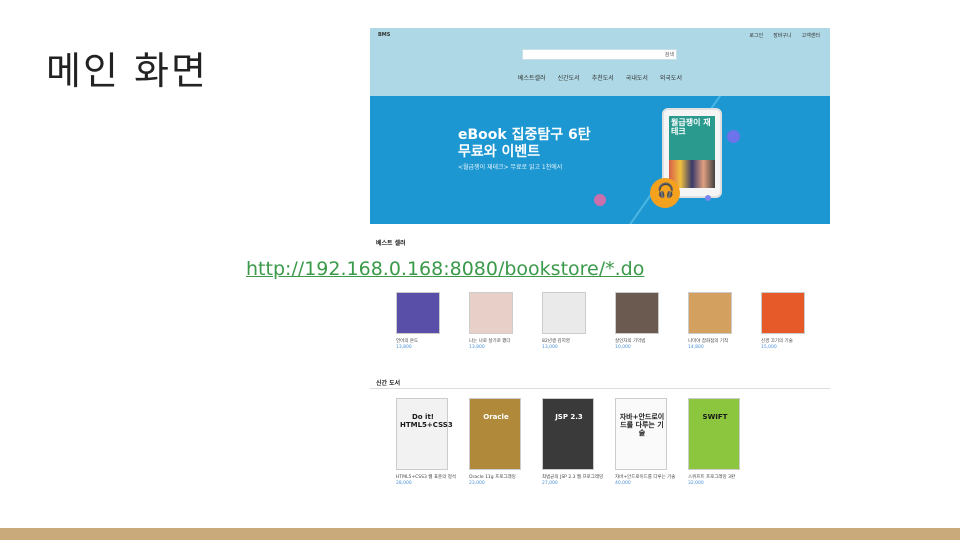 This screenshot has height=540, width=960. Describe the element at coordinates (650, 477) in the screenshot. I see `book-title: 자바+안드로이드를 다루는 기술` at that location.